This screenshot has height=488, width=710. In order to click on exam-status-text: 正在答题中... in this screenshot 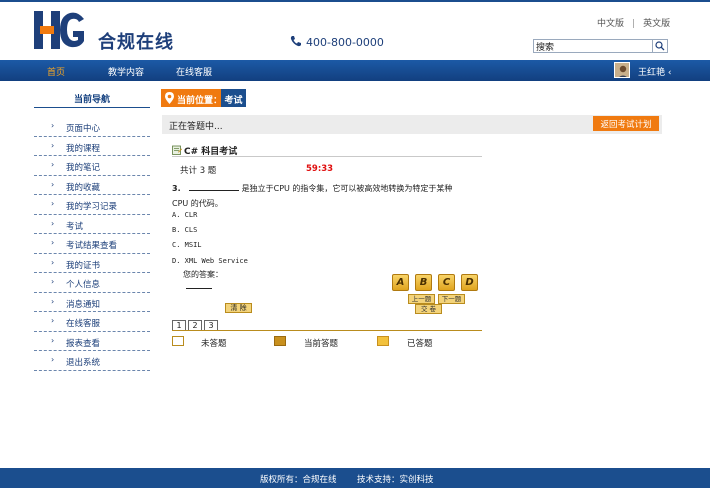, I will do `click(196, 127)`.